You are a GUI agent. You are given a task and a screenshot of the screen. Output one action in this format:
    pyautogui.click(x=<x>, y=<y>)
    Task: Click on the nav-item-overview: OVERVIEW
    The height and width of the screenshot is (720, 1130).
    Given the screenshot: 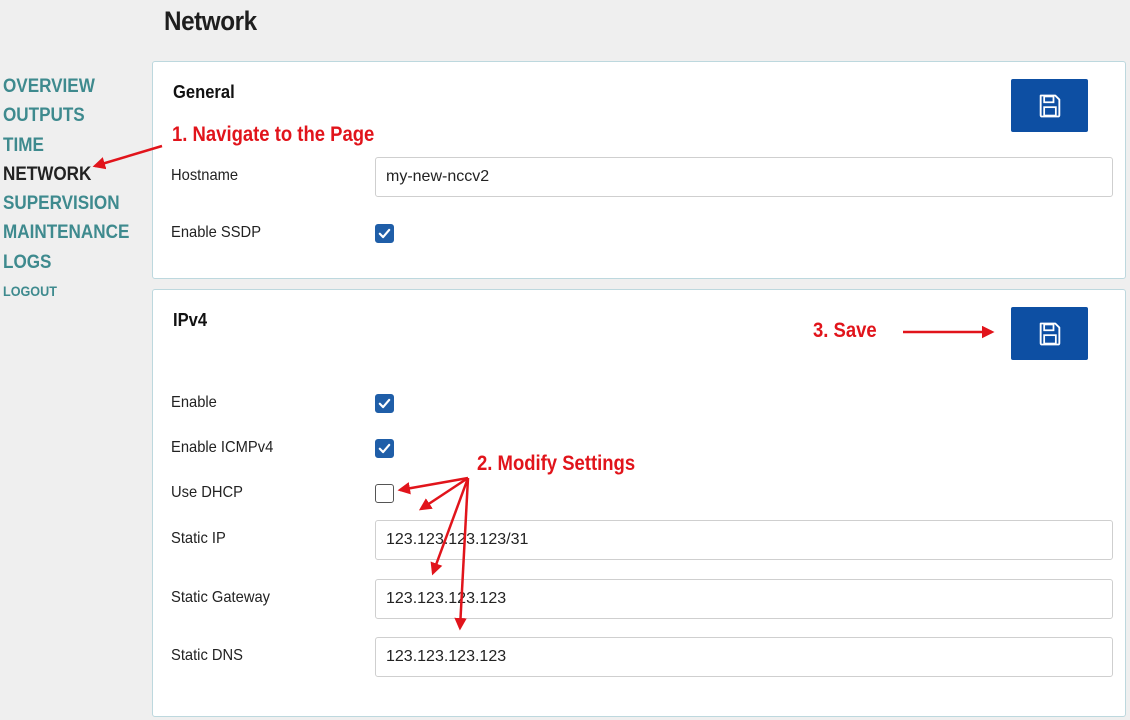 What is the action you would take?
    pyautogui.click(x=70, y=86)
    